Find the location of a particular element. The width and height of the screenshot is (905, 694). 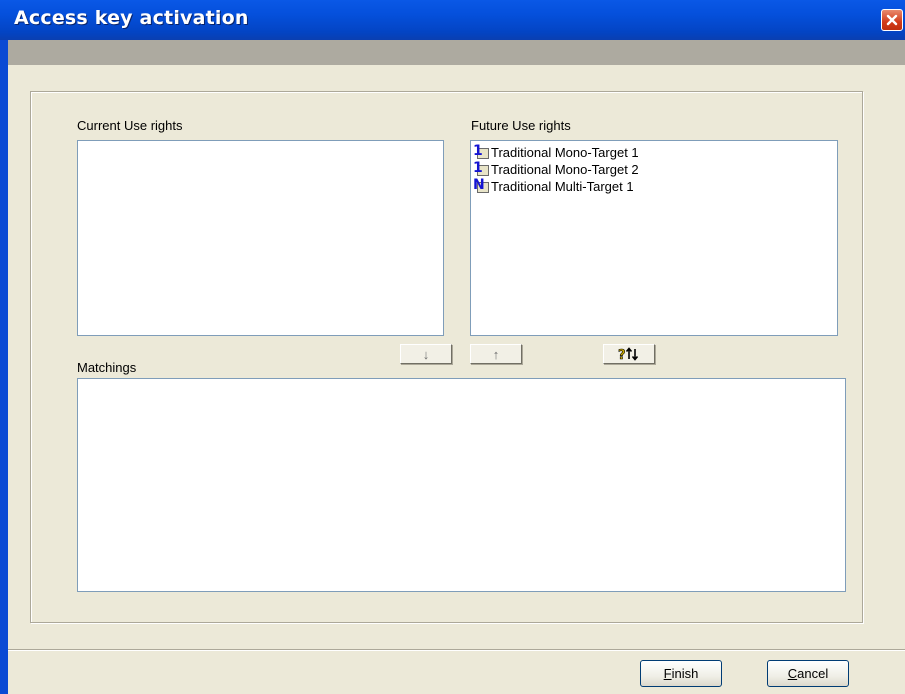

cancel-mnemonic: C is located at coordinates (792, 673).